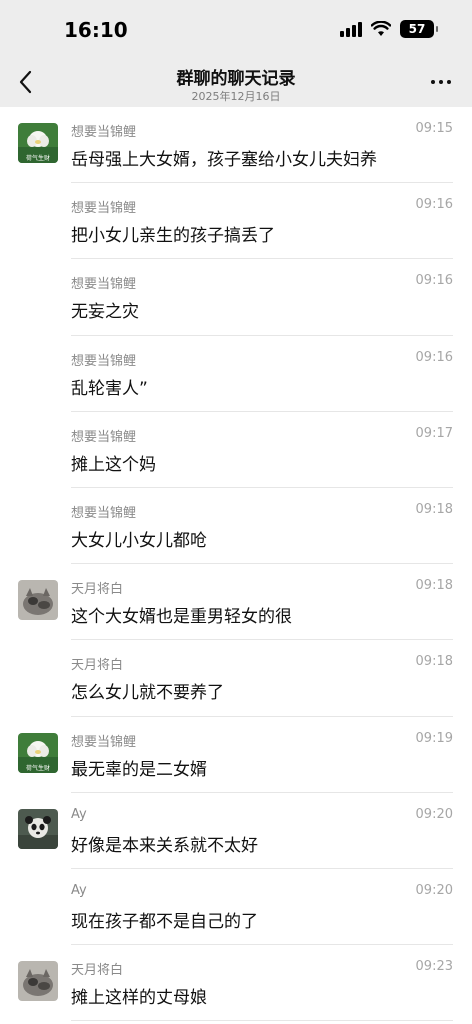 The image size is (472, 1024). Describe the element at coordinates (164, 845) in the screenshot. I see `message-text: 好像是本来关系就不太好` at that location.